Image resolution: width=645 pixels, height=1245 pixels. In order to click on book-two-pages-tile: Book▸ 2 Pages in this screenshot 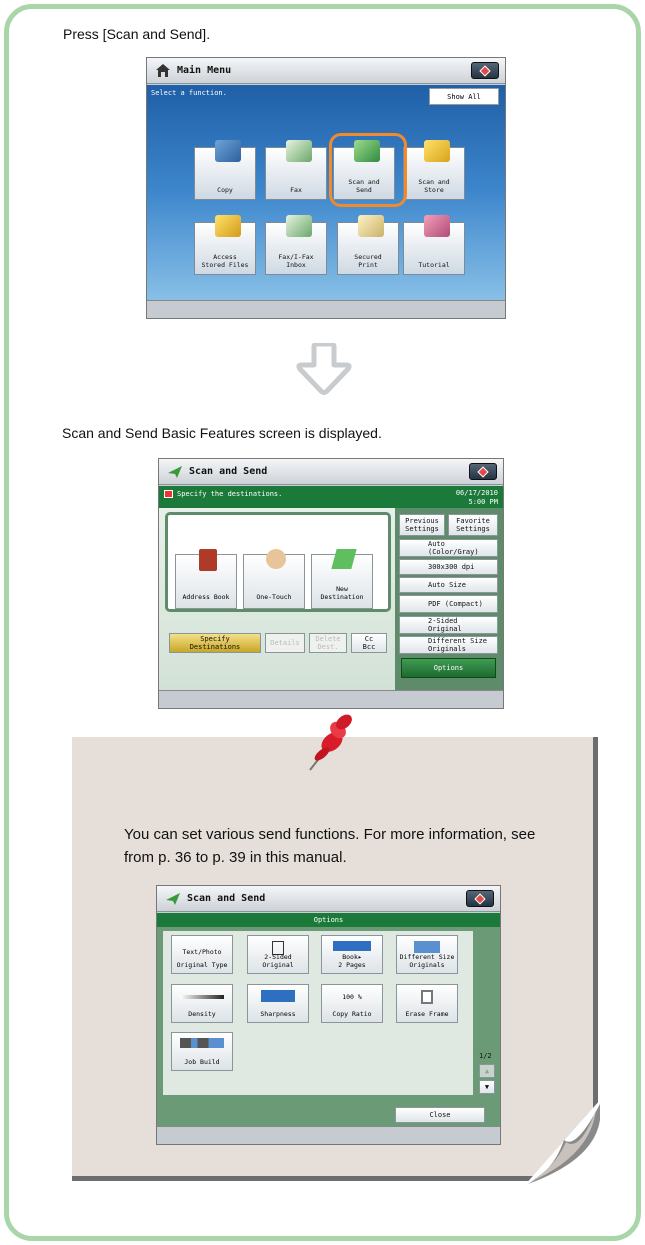, I will do `click(352, 954)`.